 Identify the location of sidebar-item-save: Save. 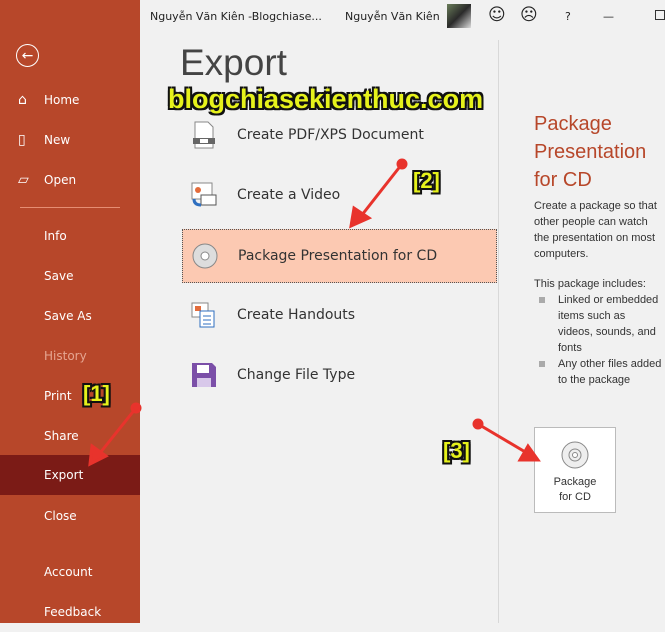
(70, 276).